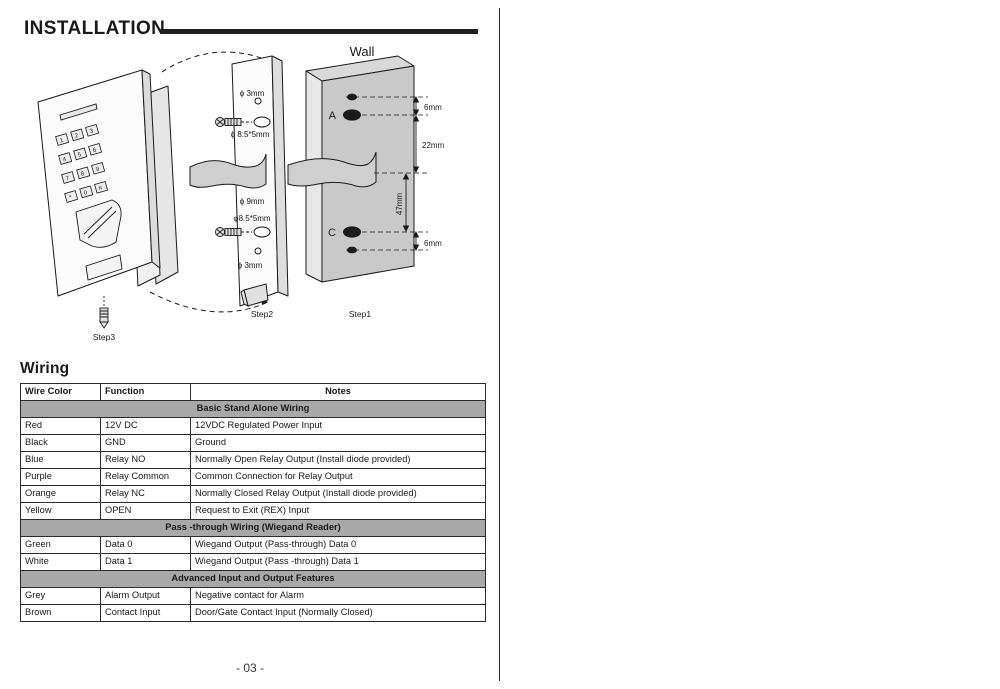 This screenshot has width=1000, height=689. What do you see at coordinates (253, 511) in the screenshot?
I see `table-row: Yellow OPEN Request to Exit (REX) Input` at bounding box center [253, 511].